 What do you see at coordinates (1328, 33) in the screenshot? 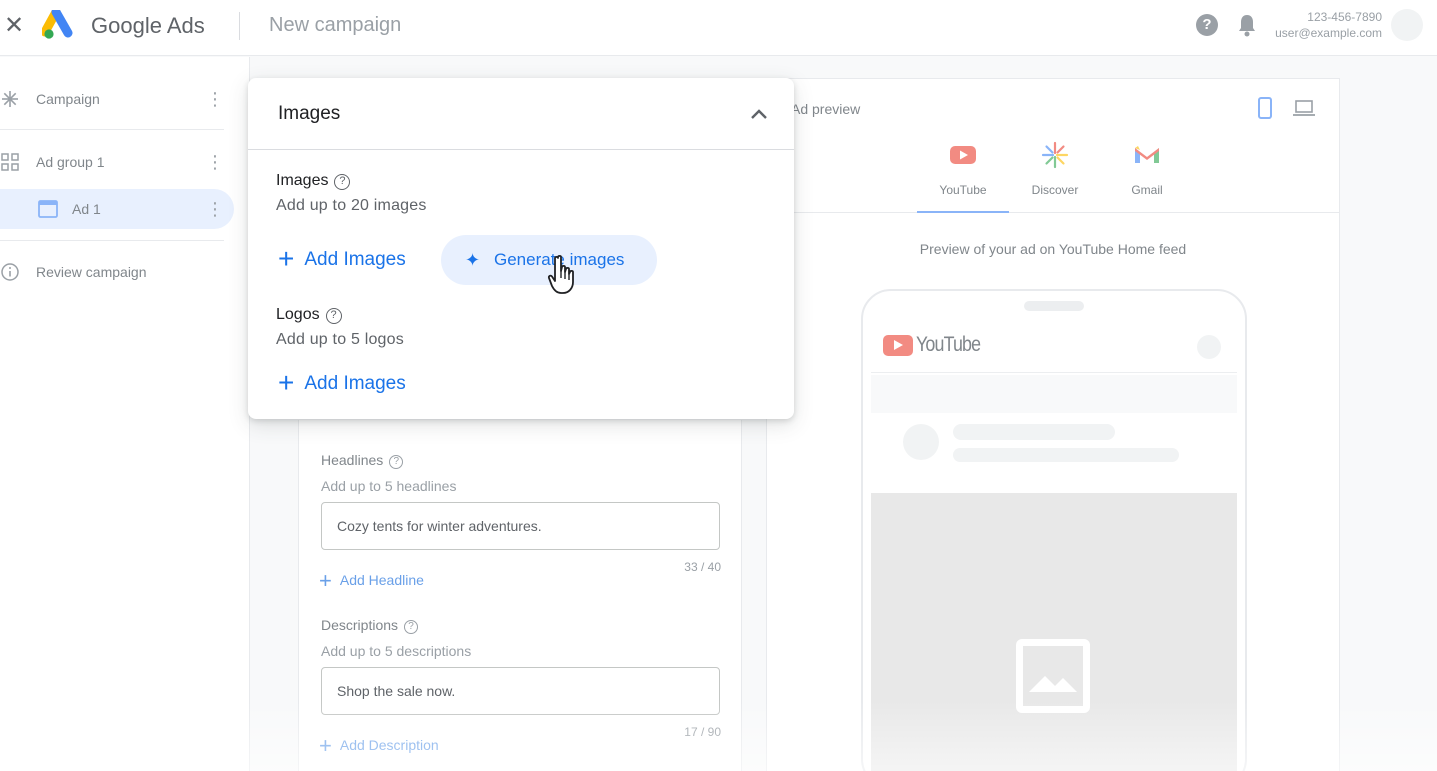
I see `account-email: user@example.com` at bounding box center [1328, 33].